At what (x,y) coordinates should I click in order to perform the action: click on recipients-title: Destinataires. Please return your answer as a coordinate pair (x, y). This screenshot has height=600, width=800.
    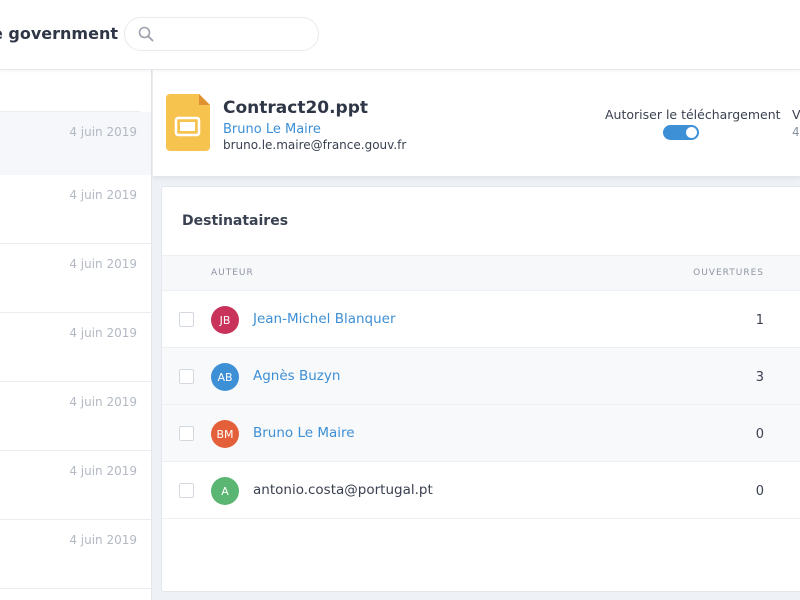
    Looking at the image, I should click on (235, 221).